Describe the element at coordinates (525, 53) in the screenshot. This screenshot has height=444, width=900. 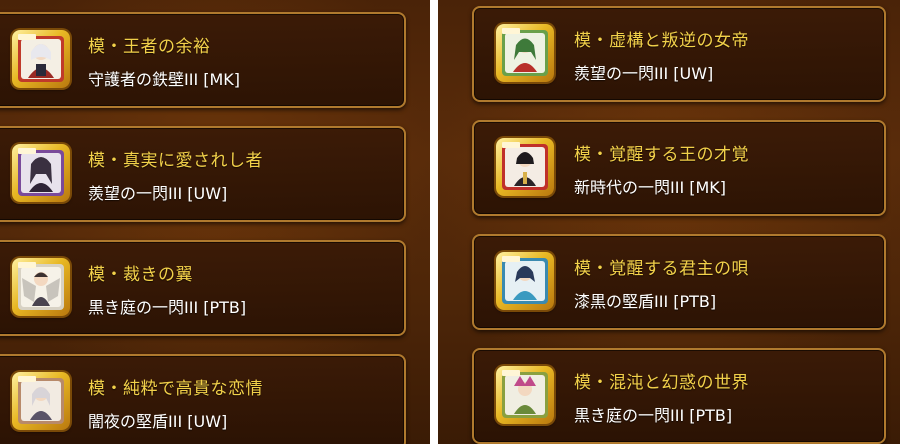
I see `green-empress-portrait-icon` at that location.